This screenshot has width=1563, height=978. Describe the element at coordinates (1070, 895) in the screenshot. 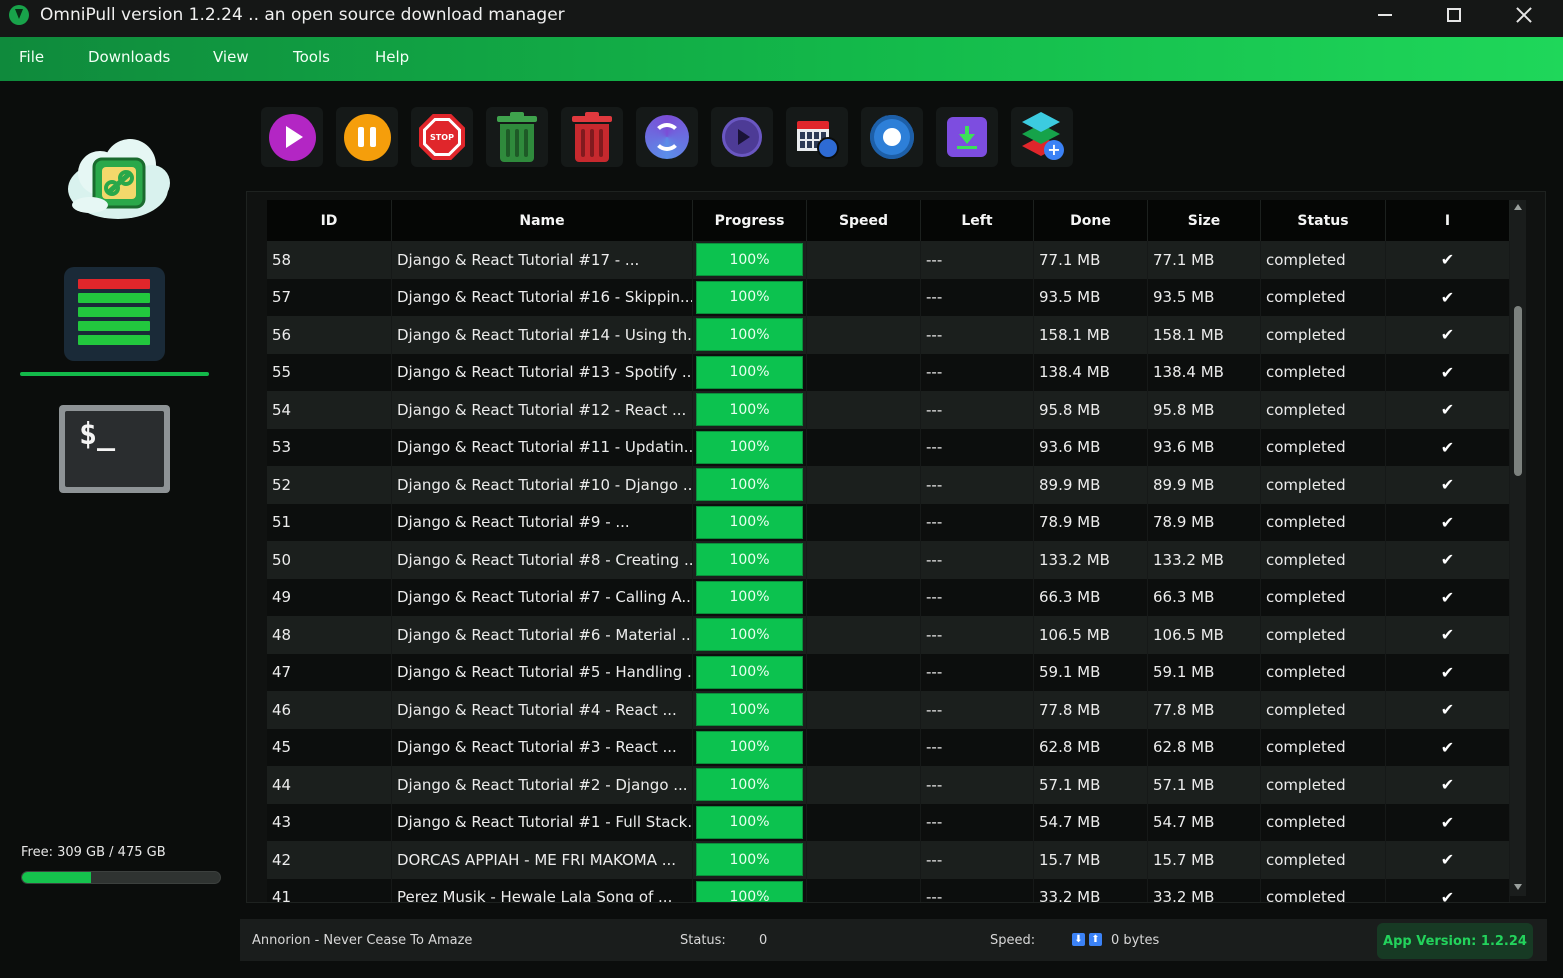

I see `cell-done-text: 33.2 MB` at that location.